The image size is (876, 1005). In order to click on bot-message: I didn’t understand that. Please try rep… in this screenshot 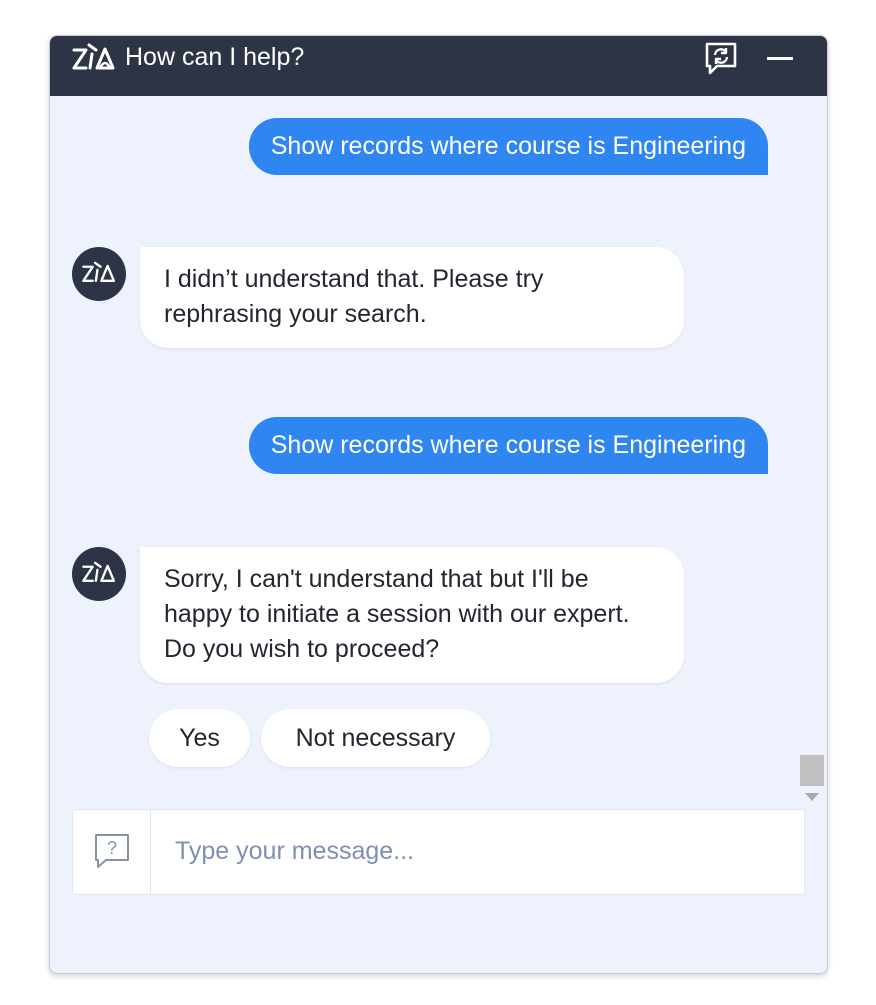, I will do `click(412, 297)`.